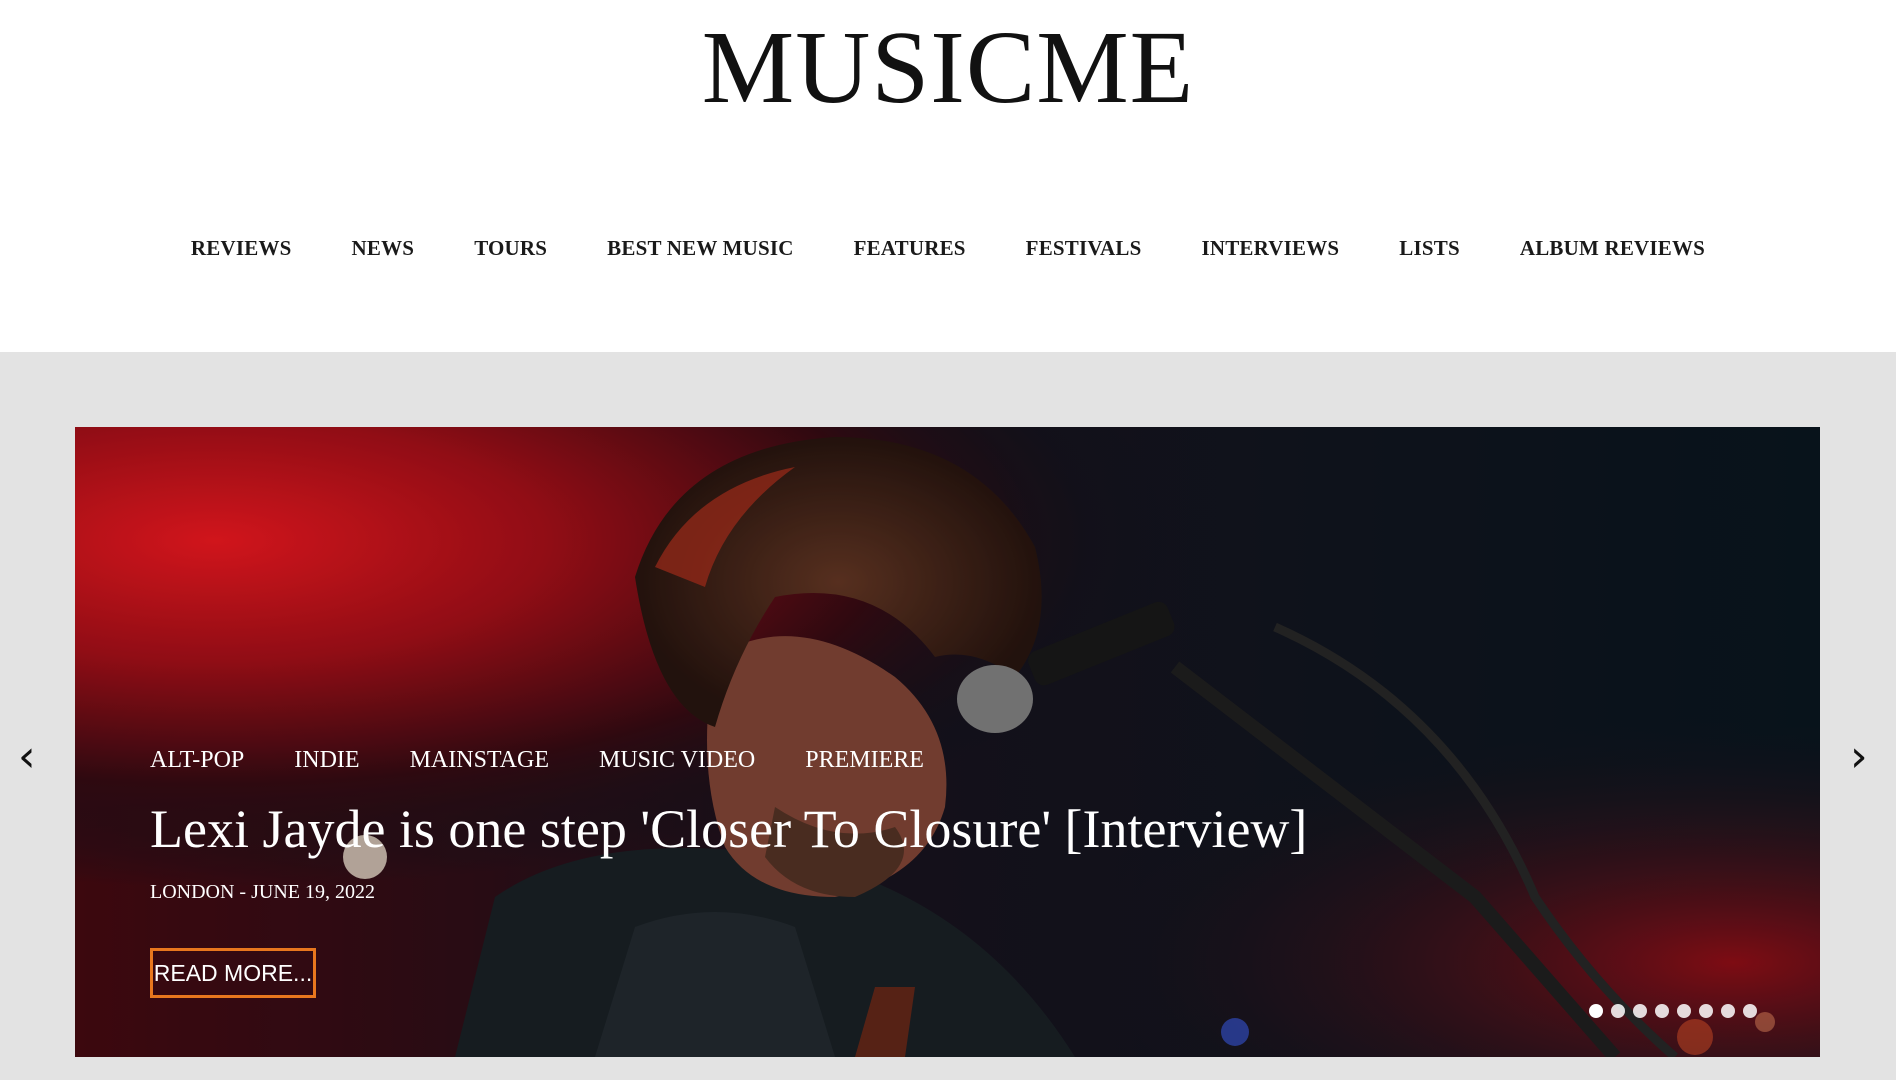 Image resolution: width=1896 pixels, height=1080 pixels. What do you see at coordinates (1612, 248) in the screenshot?
I see `nav-item-album-reviews: ALBUM REVIEWS` at bounding box center [1612, 248].